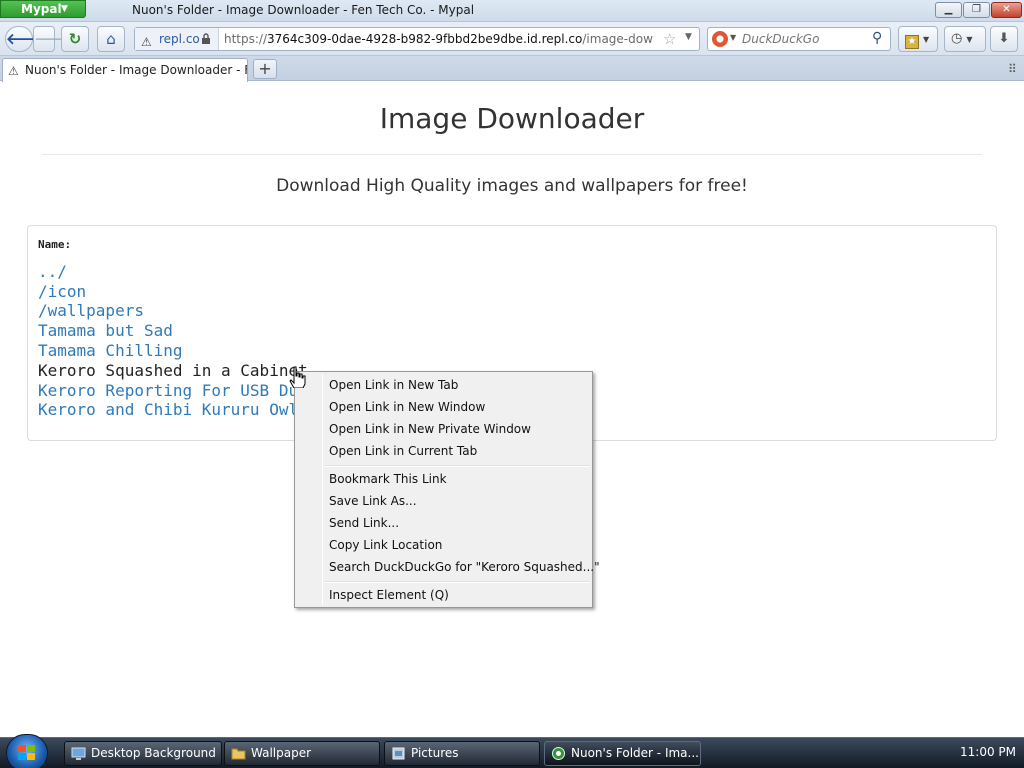 The width and height of the screenshot is (1024, 768). I want to click on taskbar-item-desktop-background: Desktop Background, so click(143, 753).